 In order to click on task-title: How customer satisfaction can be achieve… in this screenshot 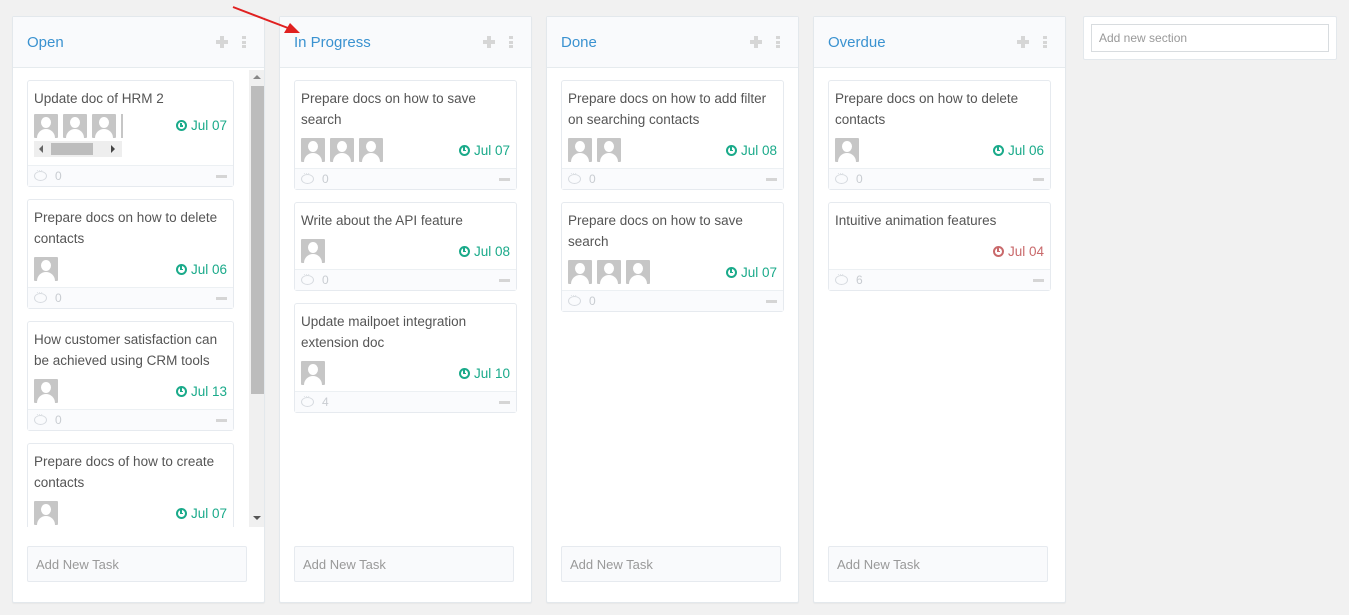, I will do `click(130, 350)`.